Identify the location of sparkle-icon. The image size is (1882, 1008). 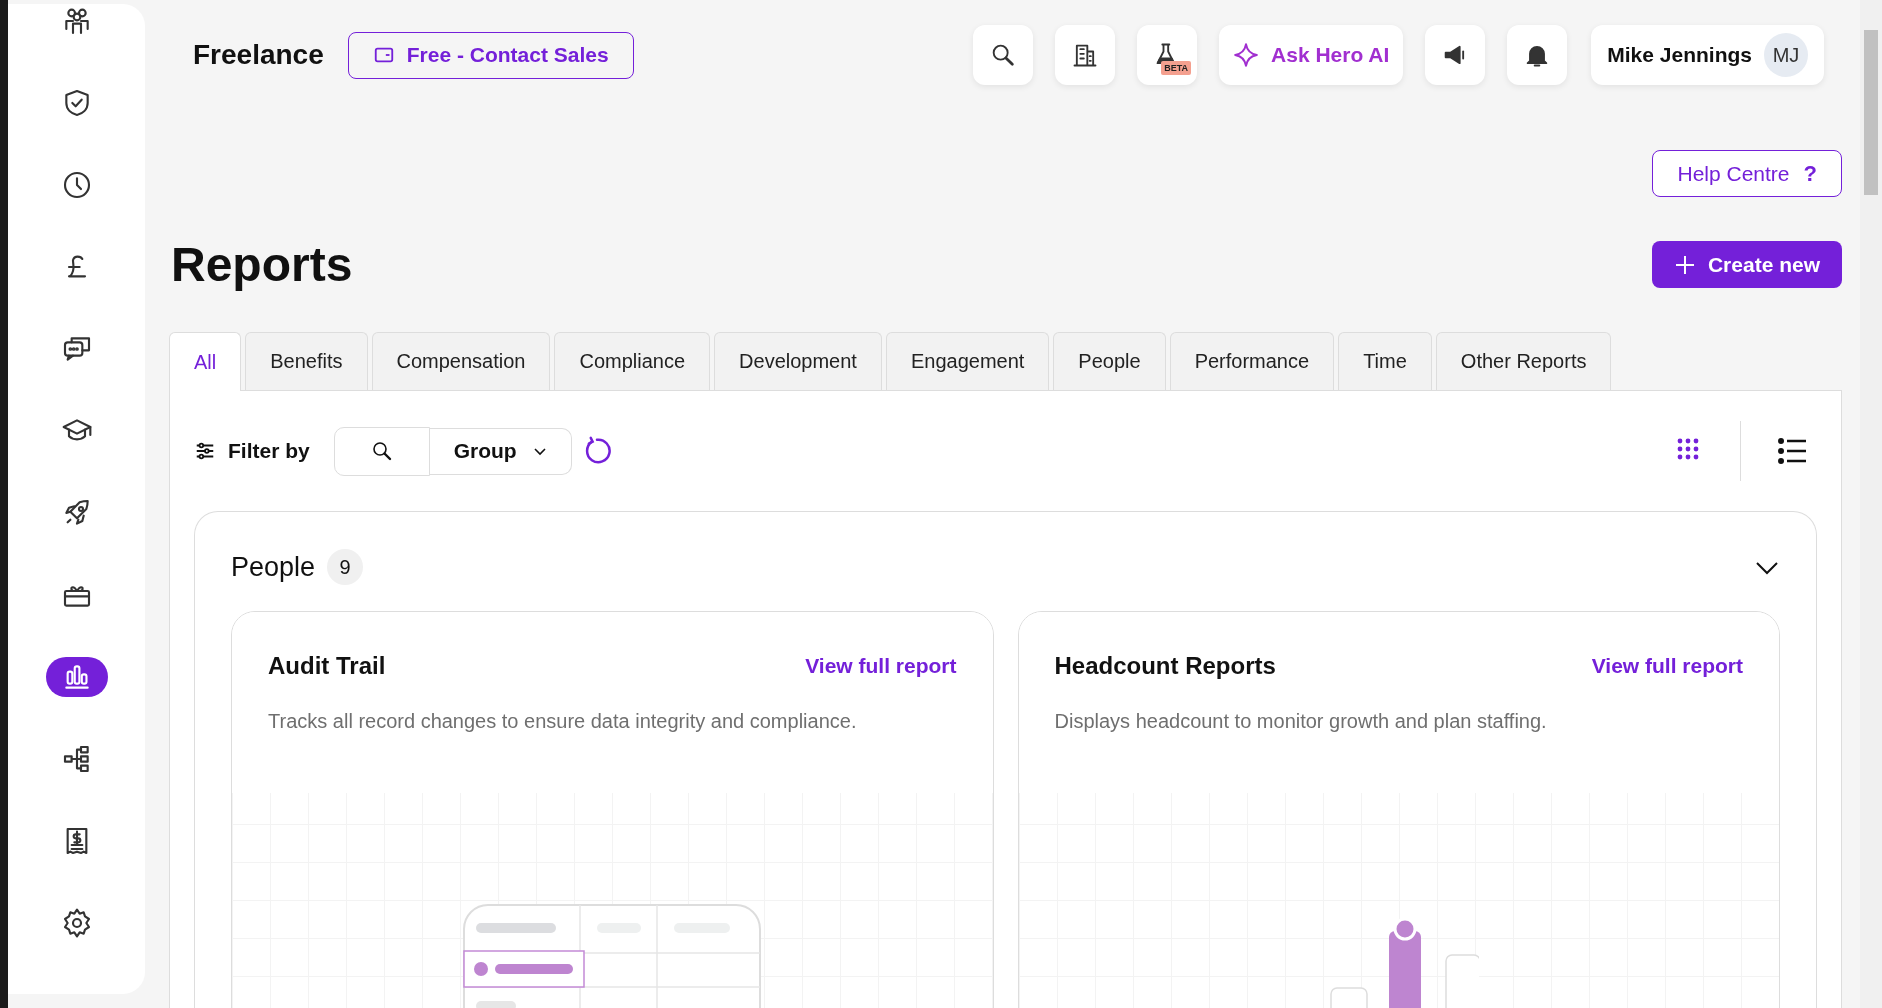
(1246, 55).